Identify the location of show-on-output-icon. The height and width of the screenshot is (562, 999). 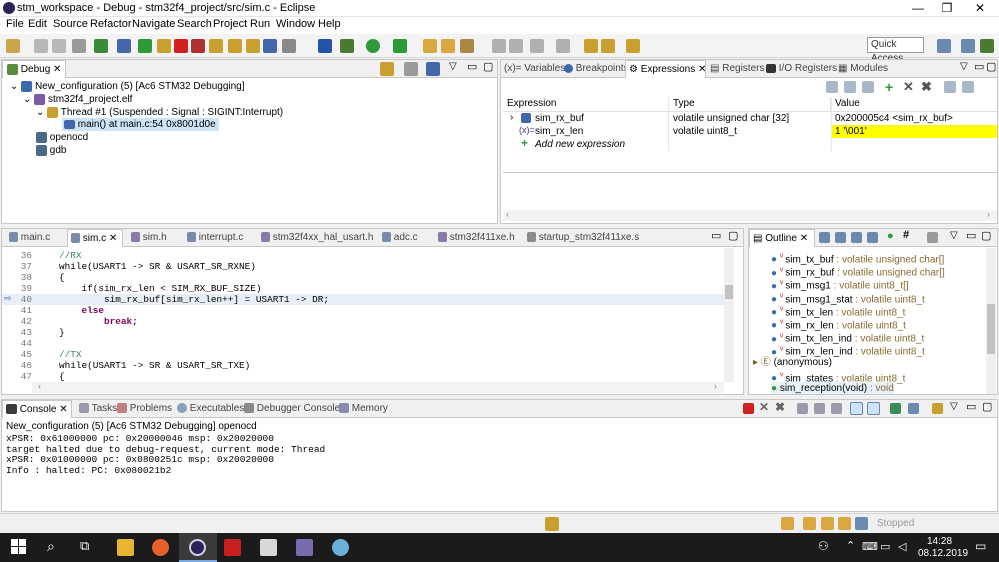
(856, 408).